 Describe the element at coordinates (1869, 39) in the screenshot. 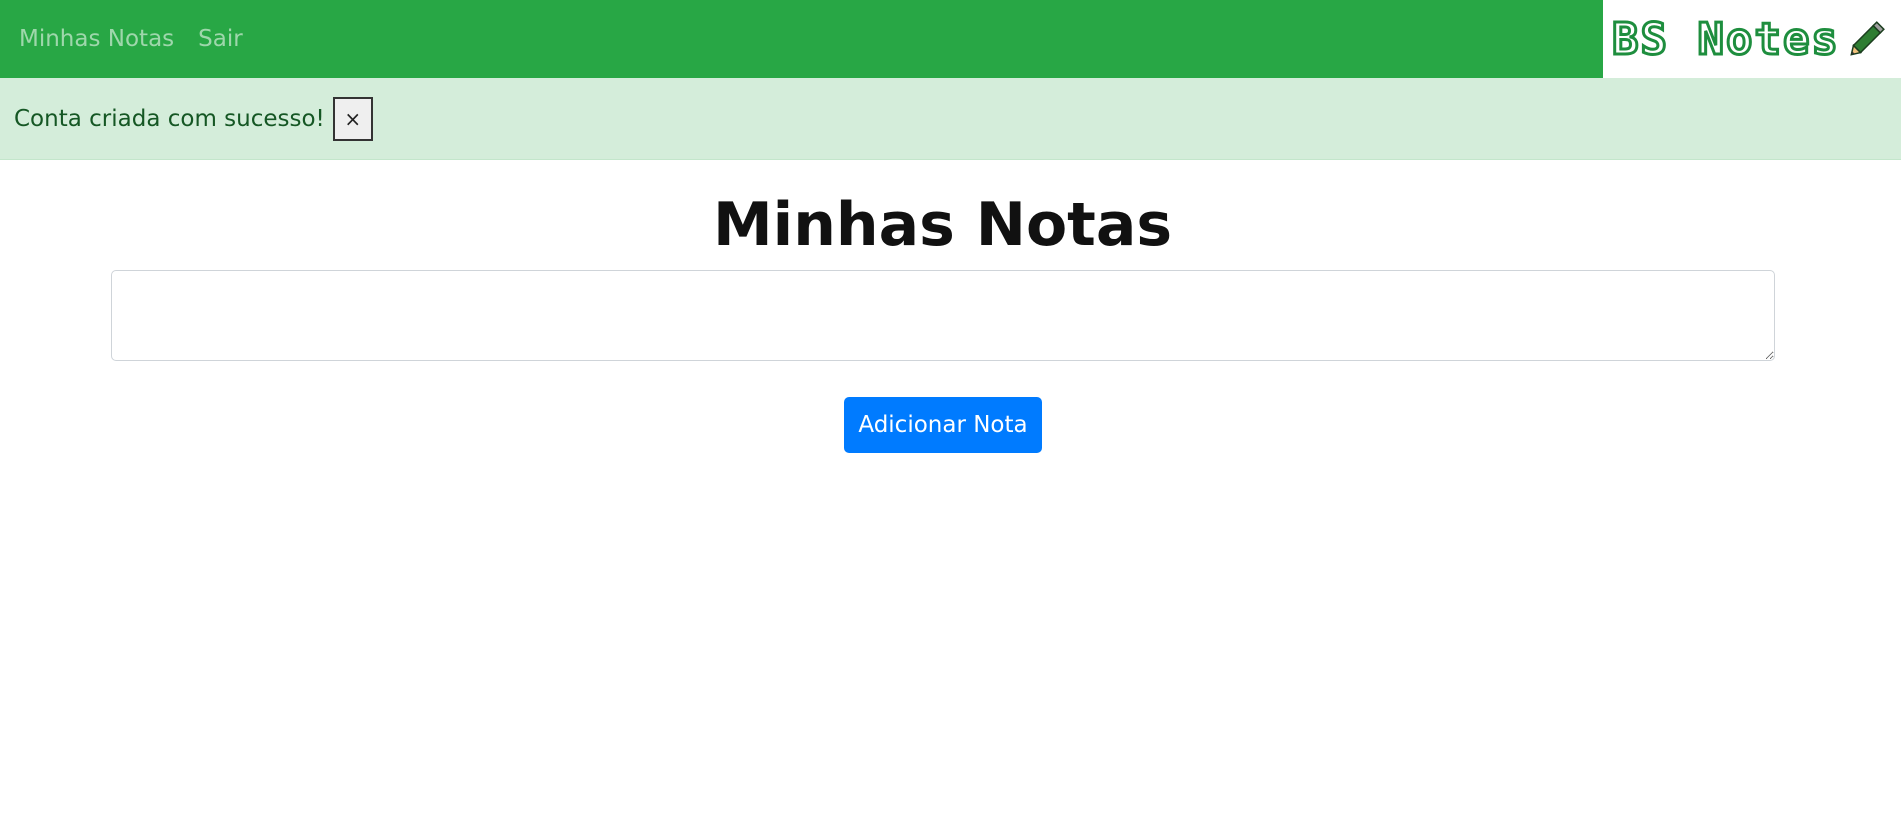

I see `pencil-icon` at that location.